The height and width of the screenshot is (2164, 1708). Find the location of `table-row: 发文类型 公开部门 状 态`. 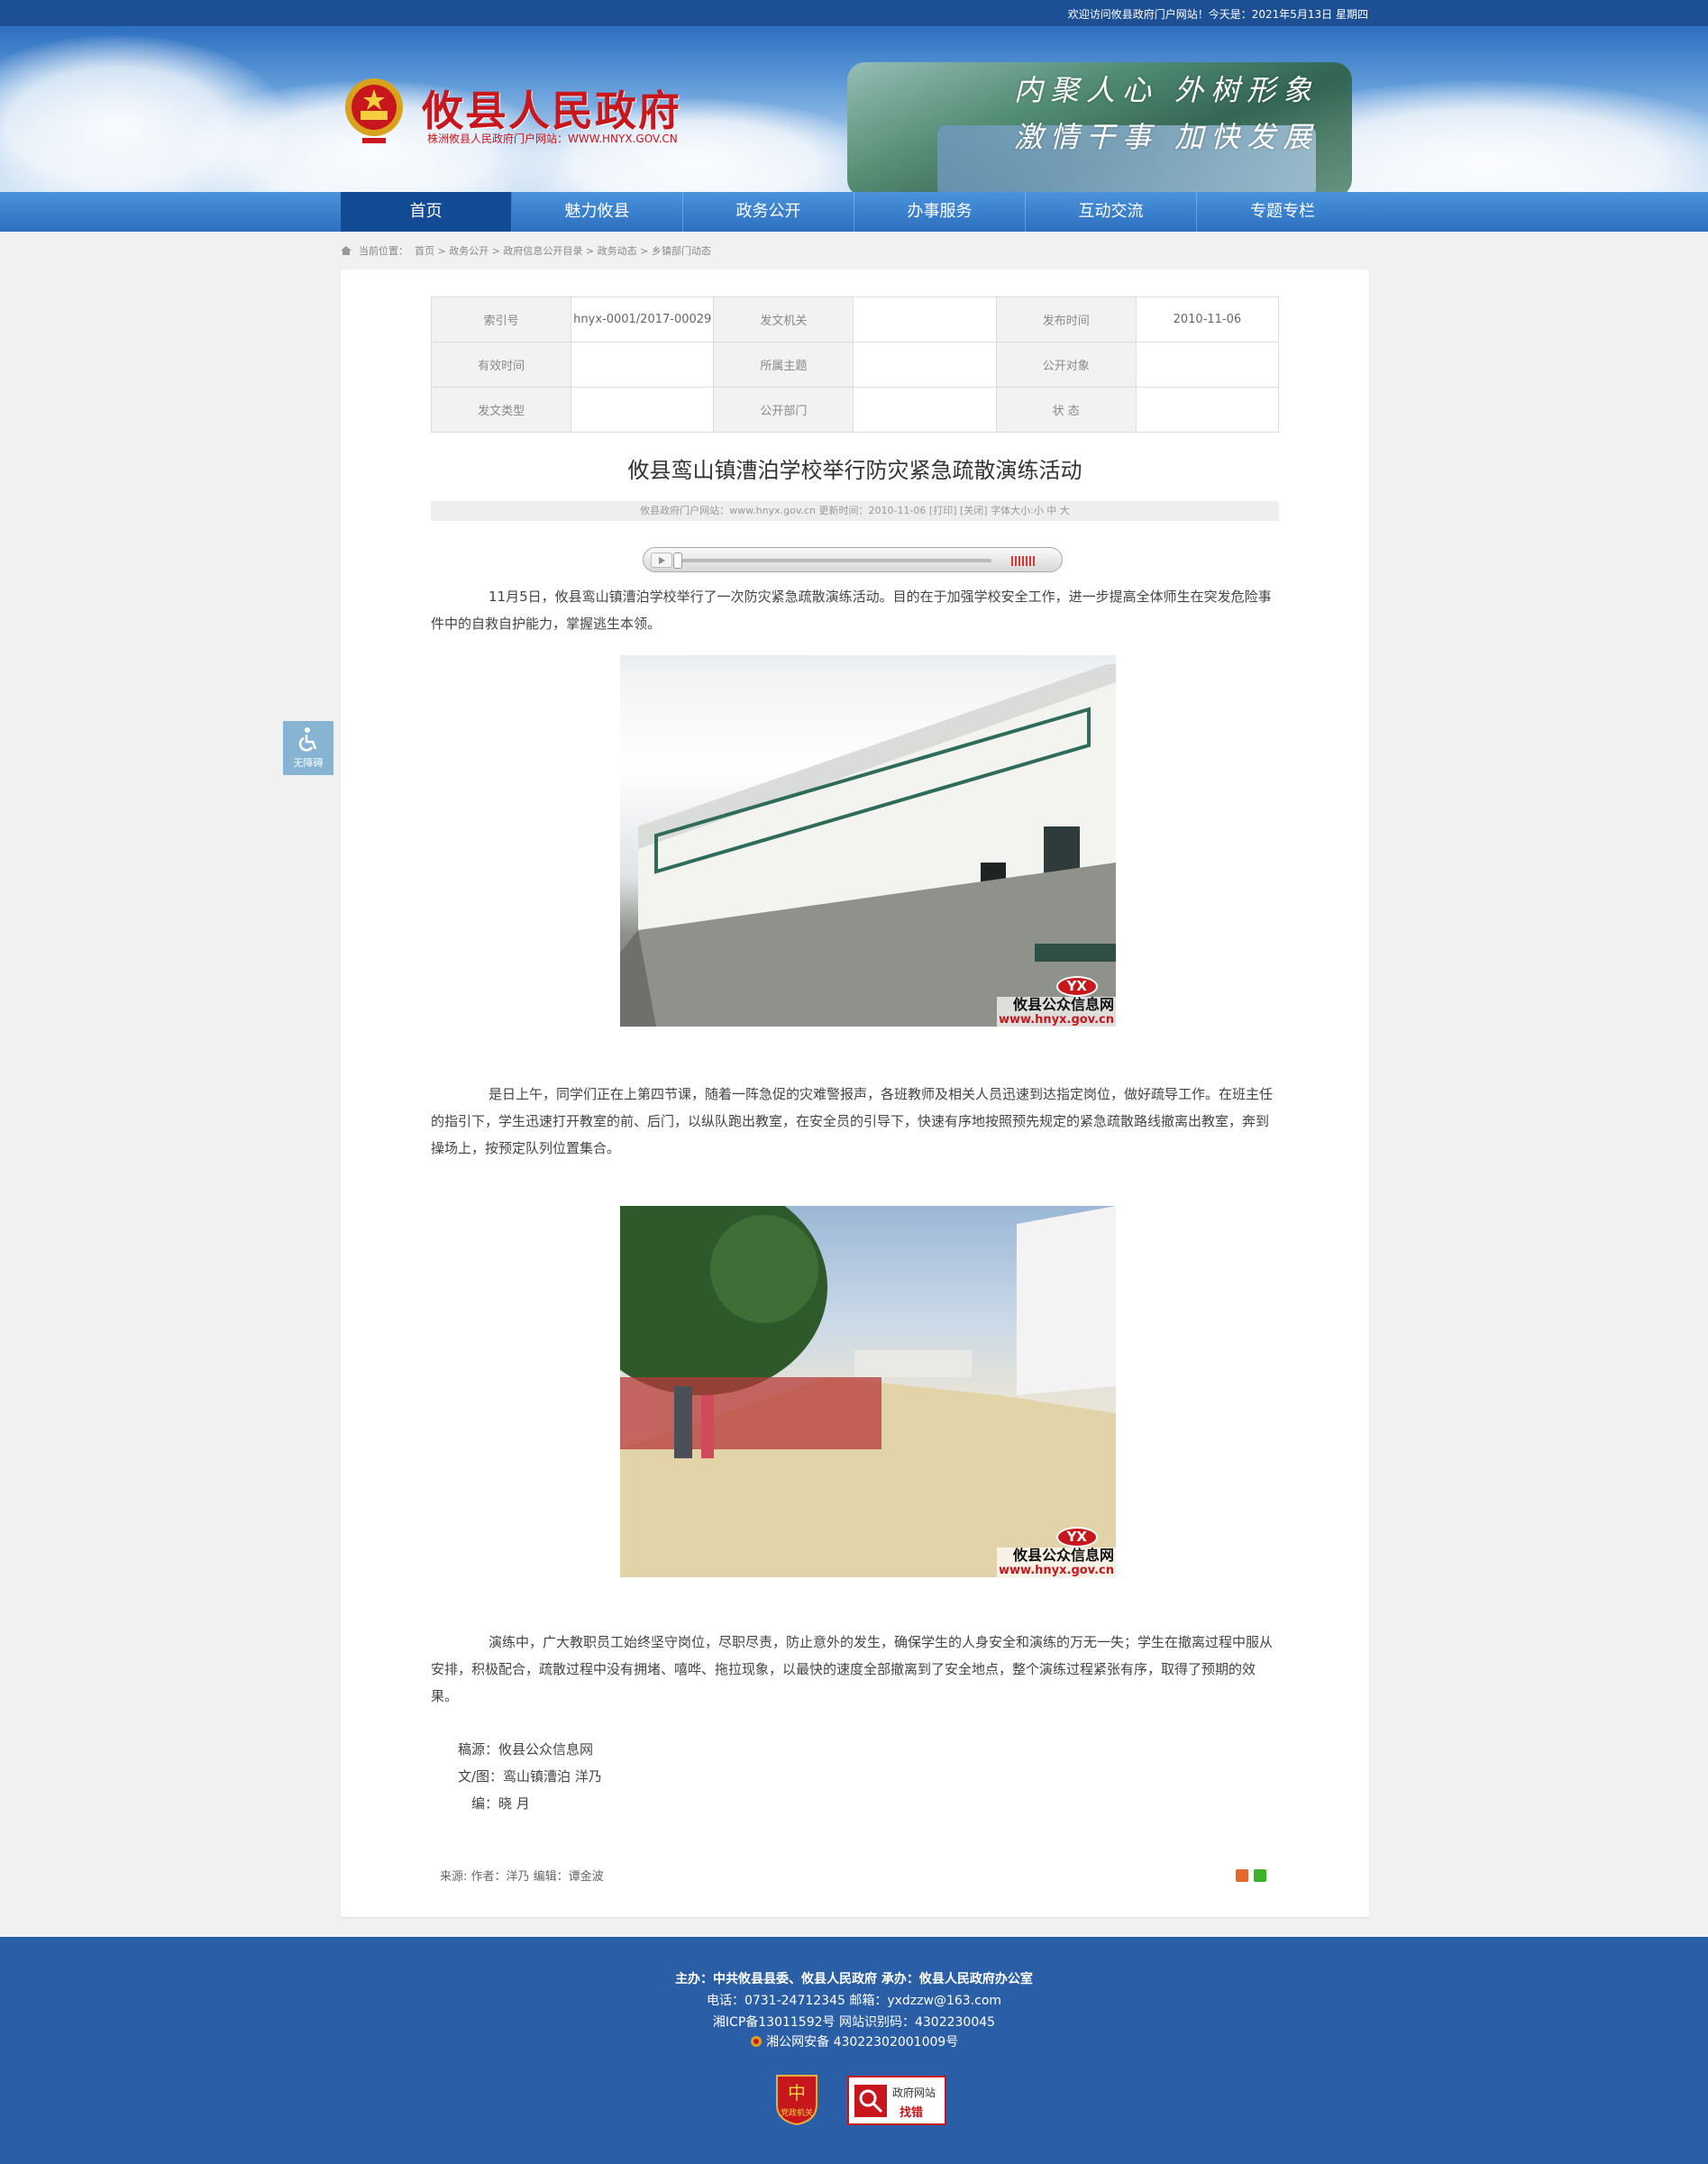

table-row: 发文类型 公开部门 状 态 is located at coordinates (855, 410).